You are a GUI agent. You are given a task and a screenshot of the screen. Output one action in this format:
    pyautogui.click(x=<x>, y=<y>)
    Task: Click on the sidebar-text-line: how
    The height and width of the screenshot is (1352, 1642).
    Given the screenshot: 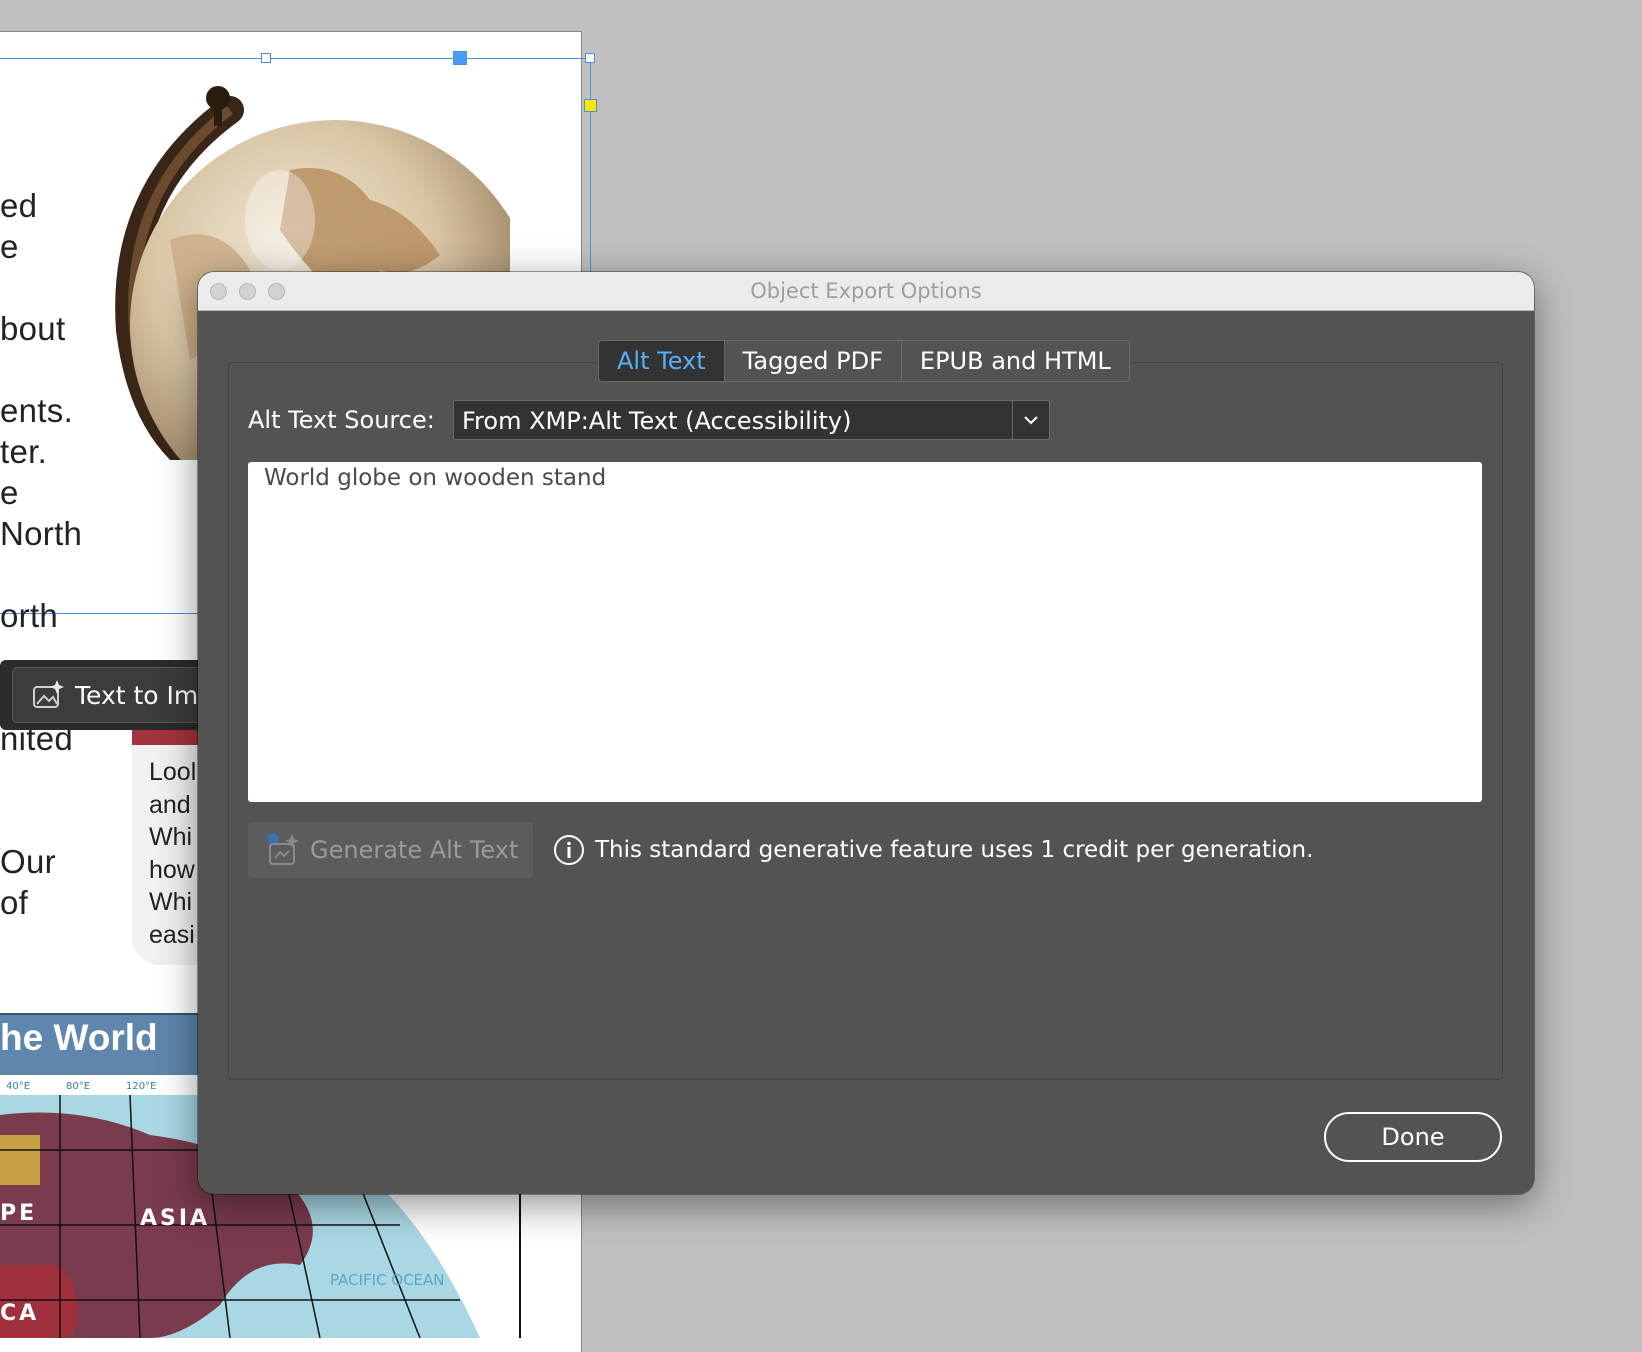 What is the action you would take?
    pyautogui.click(x=172, y=870)
    